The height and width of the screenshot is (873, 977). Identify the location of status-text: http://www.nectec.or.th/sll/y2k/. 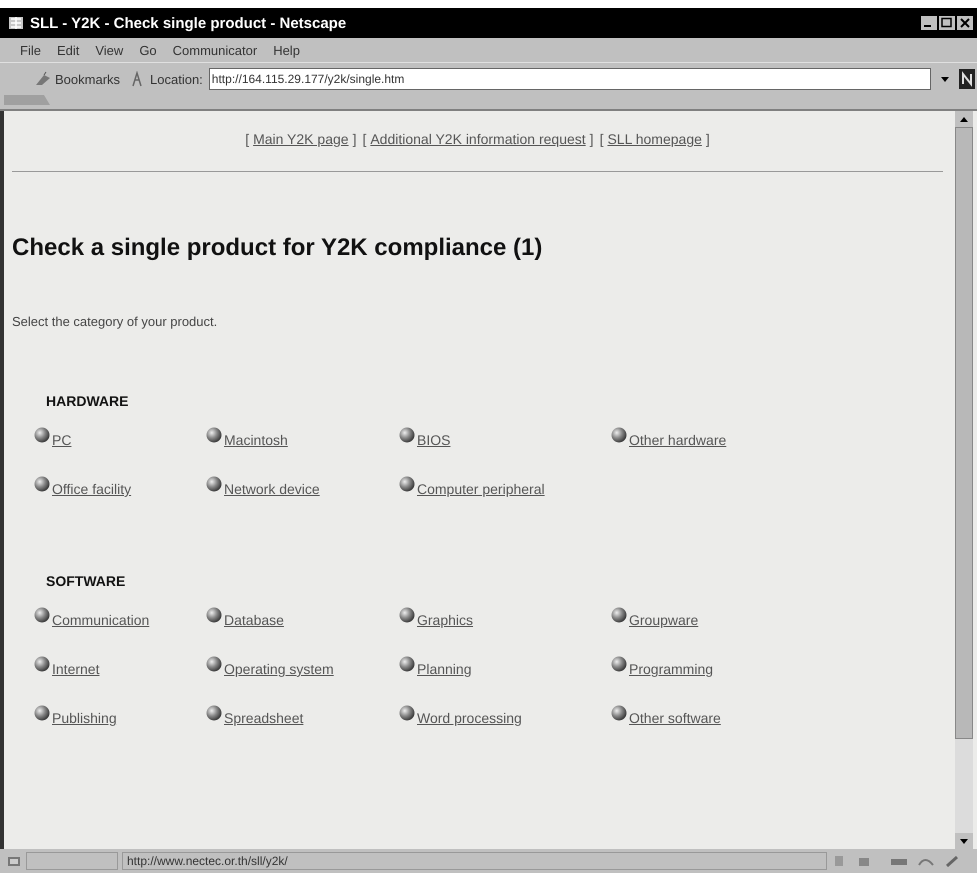
(474, 861).